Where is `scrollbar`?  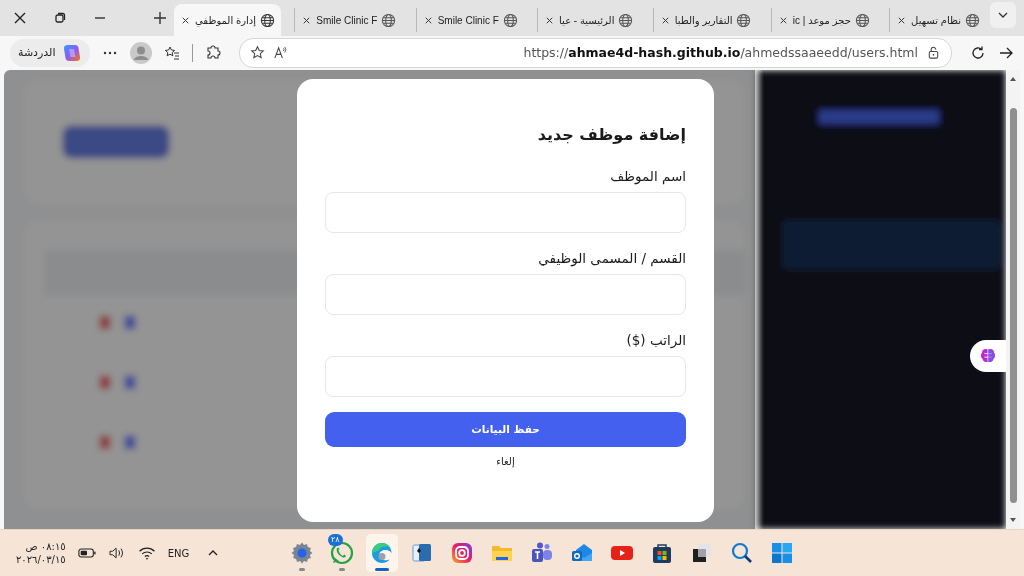
scrollbar is located at coordinates (1013, 299).